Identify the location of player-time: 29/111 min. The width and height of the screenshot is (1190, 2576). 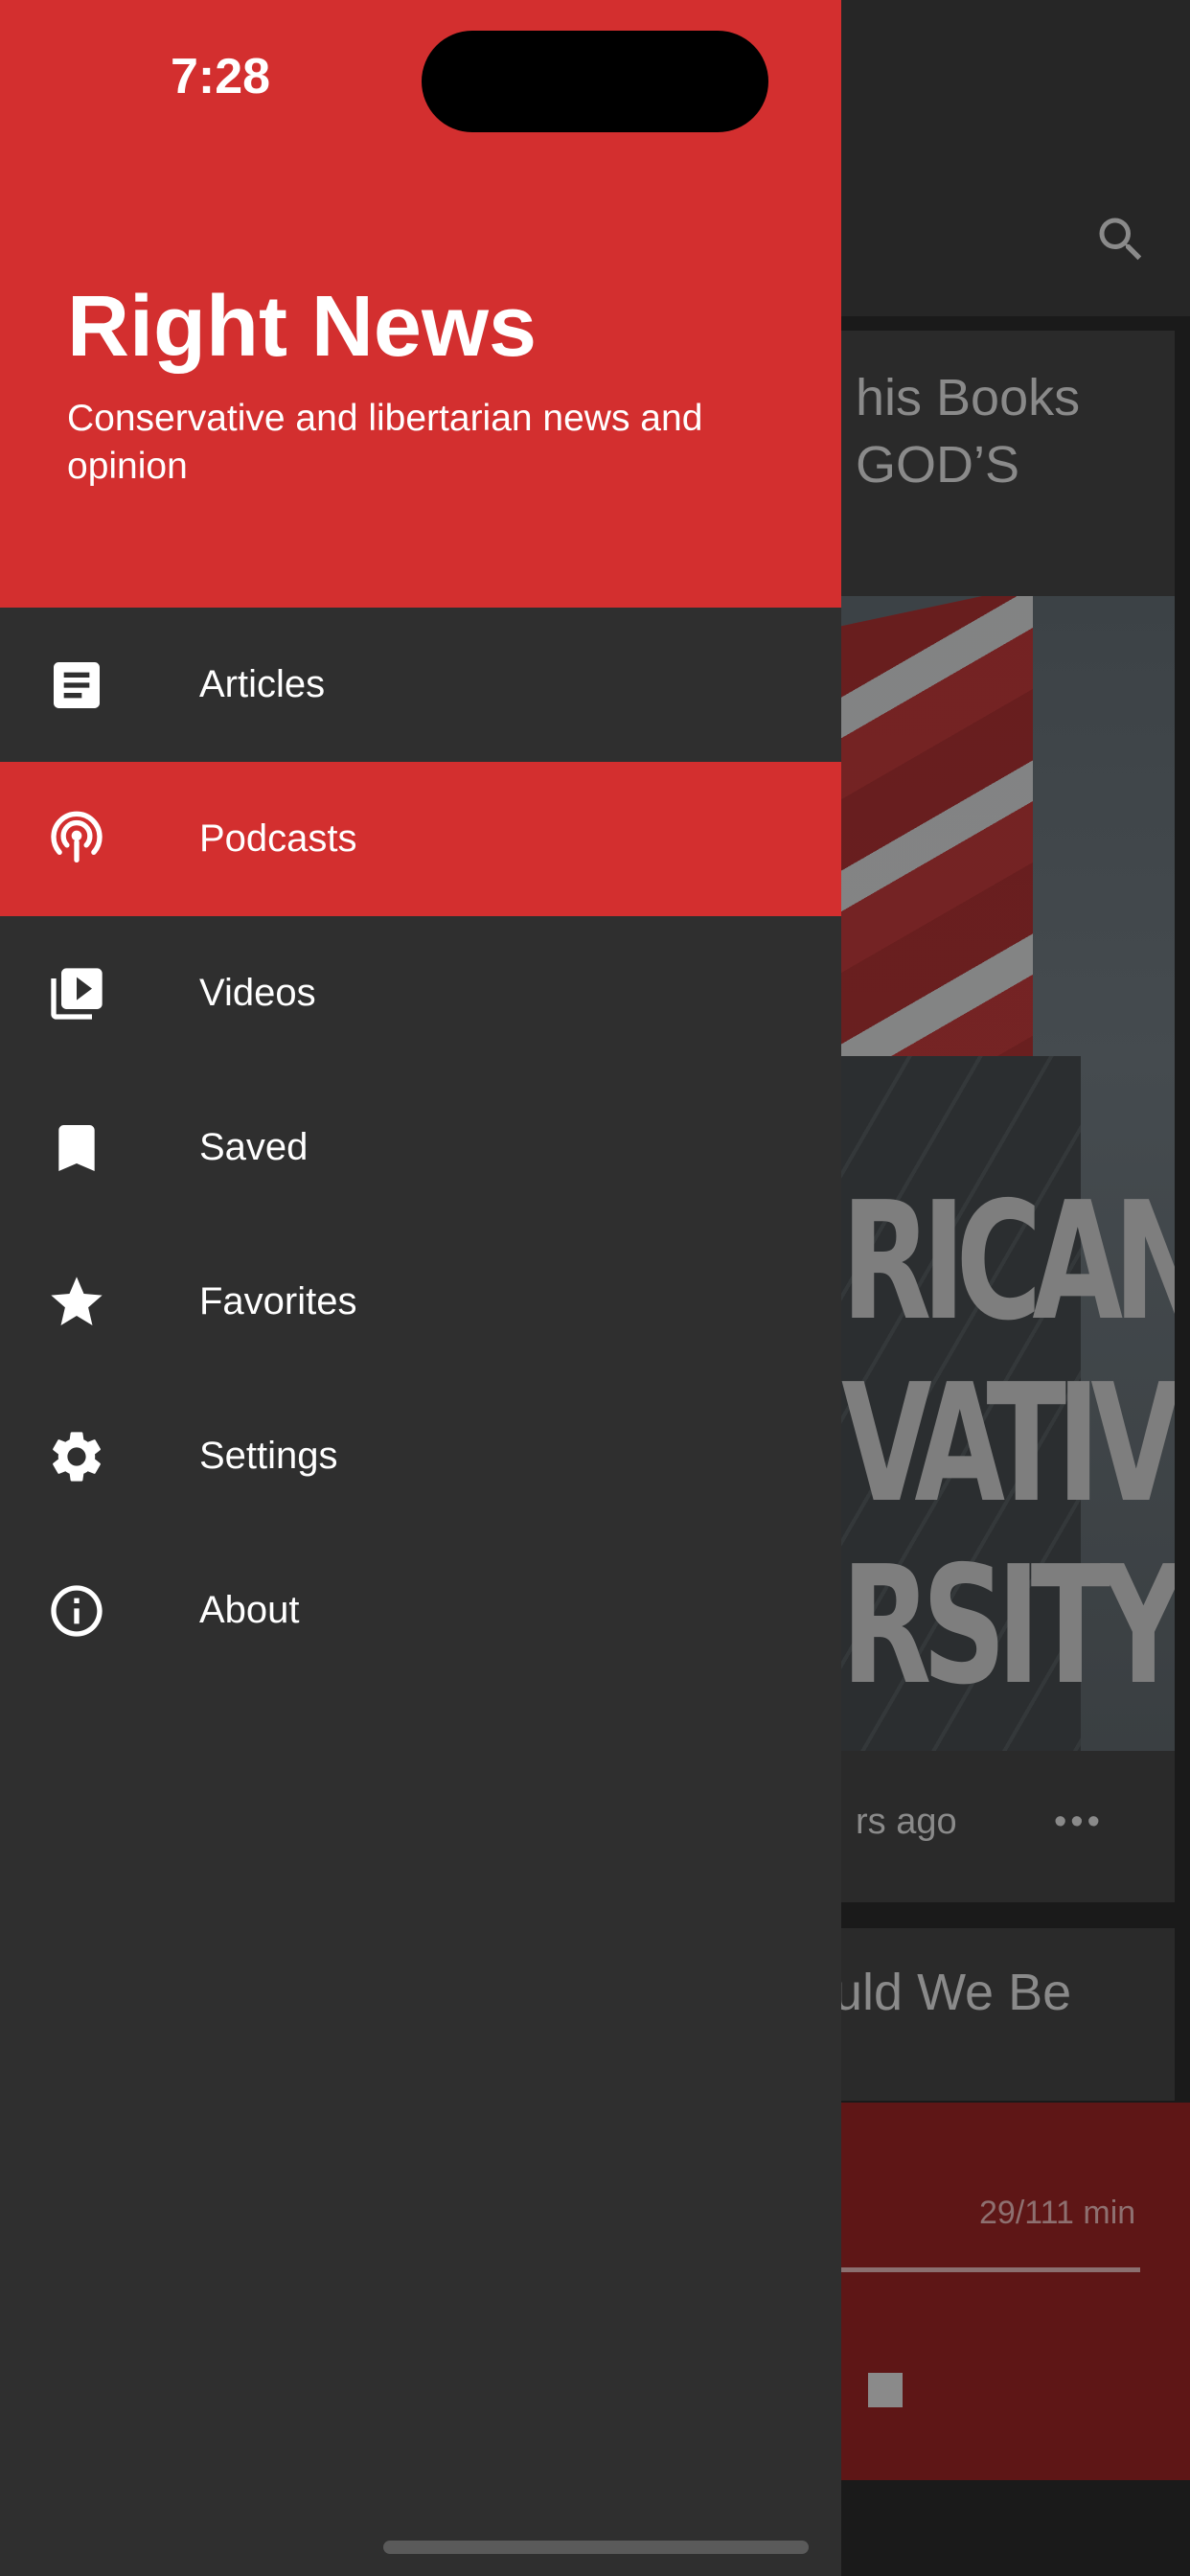
(1058, 2213).